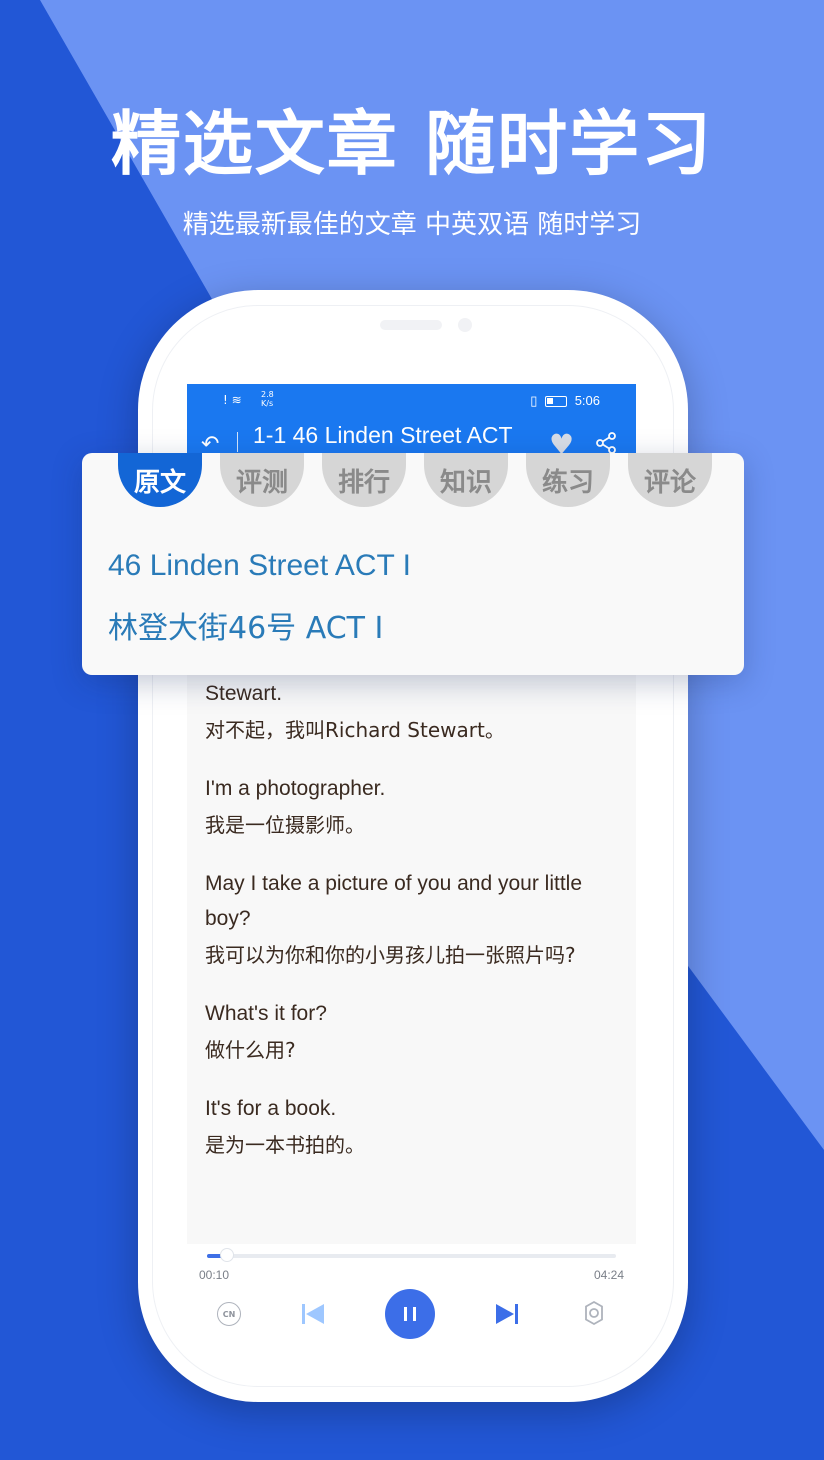  I want to click on next-glyph, so click(507, 1314).